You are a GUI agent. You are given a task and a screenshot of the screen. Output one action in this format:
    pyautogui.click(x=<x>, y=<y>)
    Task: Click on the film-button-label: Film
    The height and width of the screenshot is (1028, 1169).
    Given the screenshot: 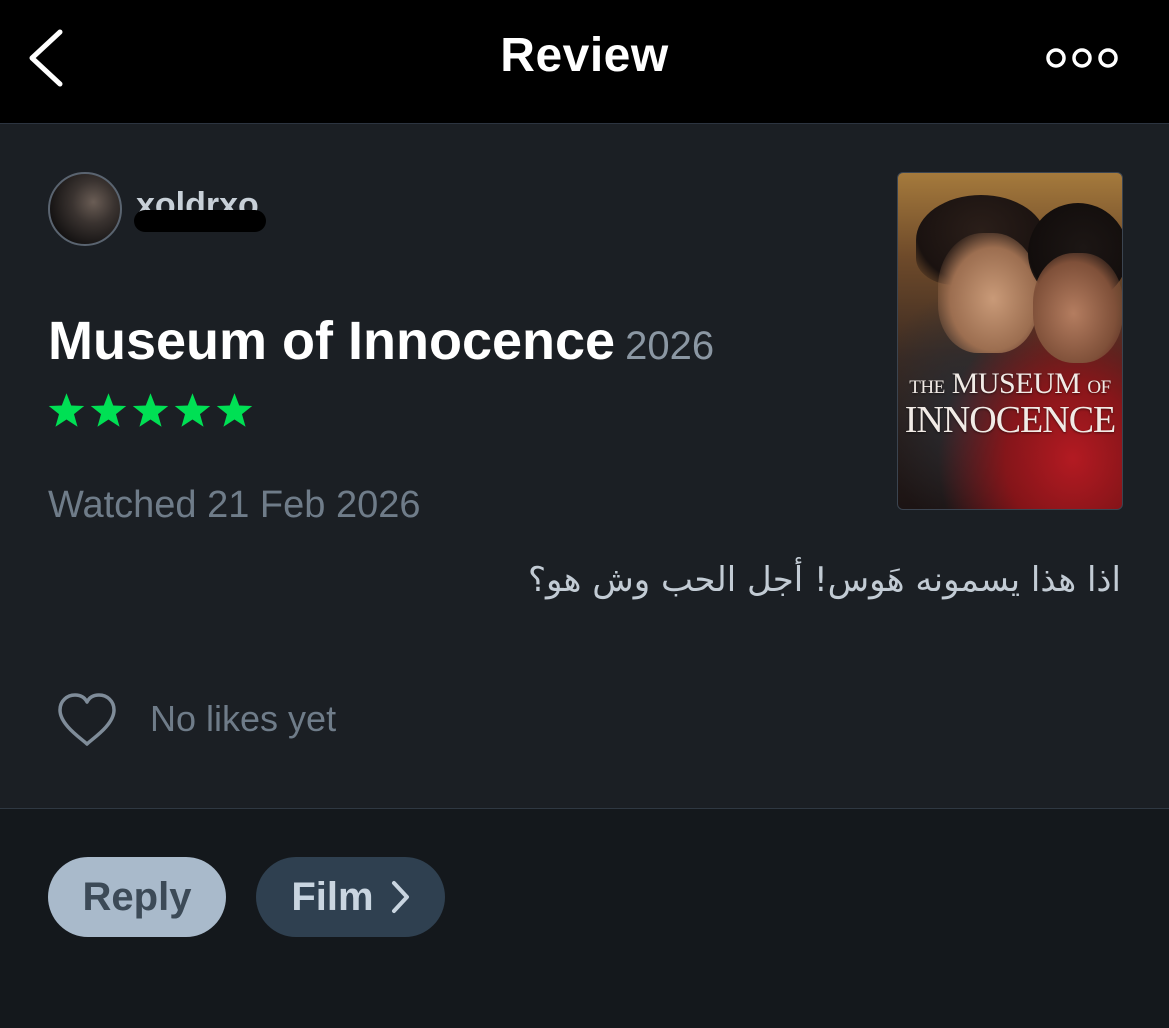 What is the action you would take?
    pyautogui.click(x=332, y=896)
    